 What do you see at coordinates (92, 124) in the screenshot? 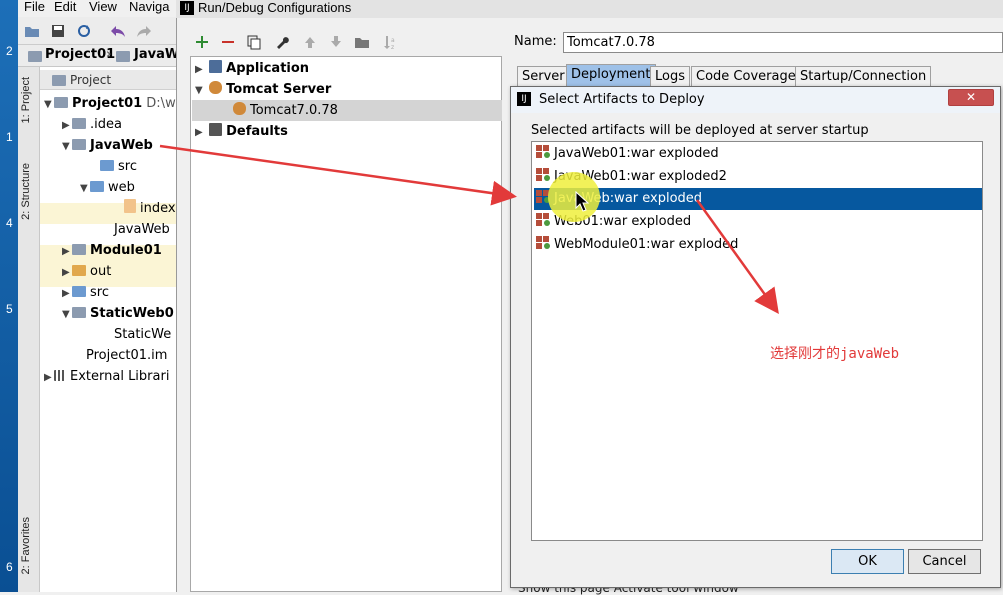
I see `tree-node-idea: ▶ .idea` at bounding box center [92, 124].